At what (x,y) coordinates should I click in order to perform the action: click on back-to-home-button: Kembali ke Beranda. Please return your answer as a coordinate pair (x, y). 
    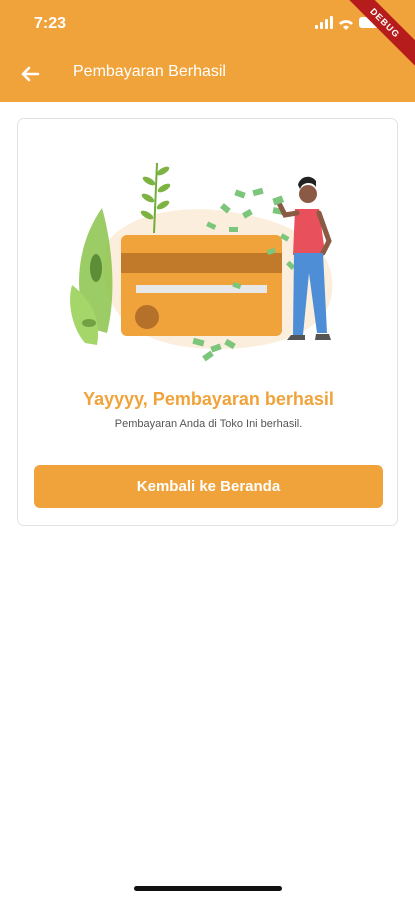
    Looking at the image, I should click on (208, 486).